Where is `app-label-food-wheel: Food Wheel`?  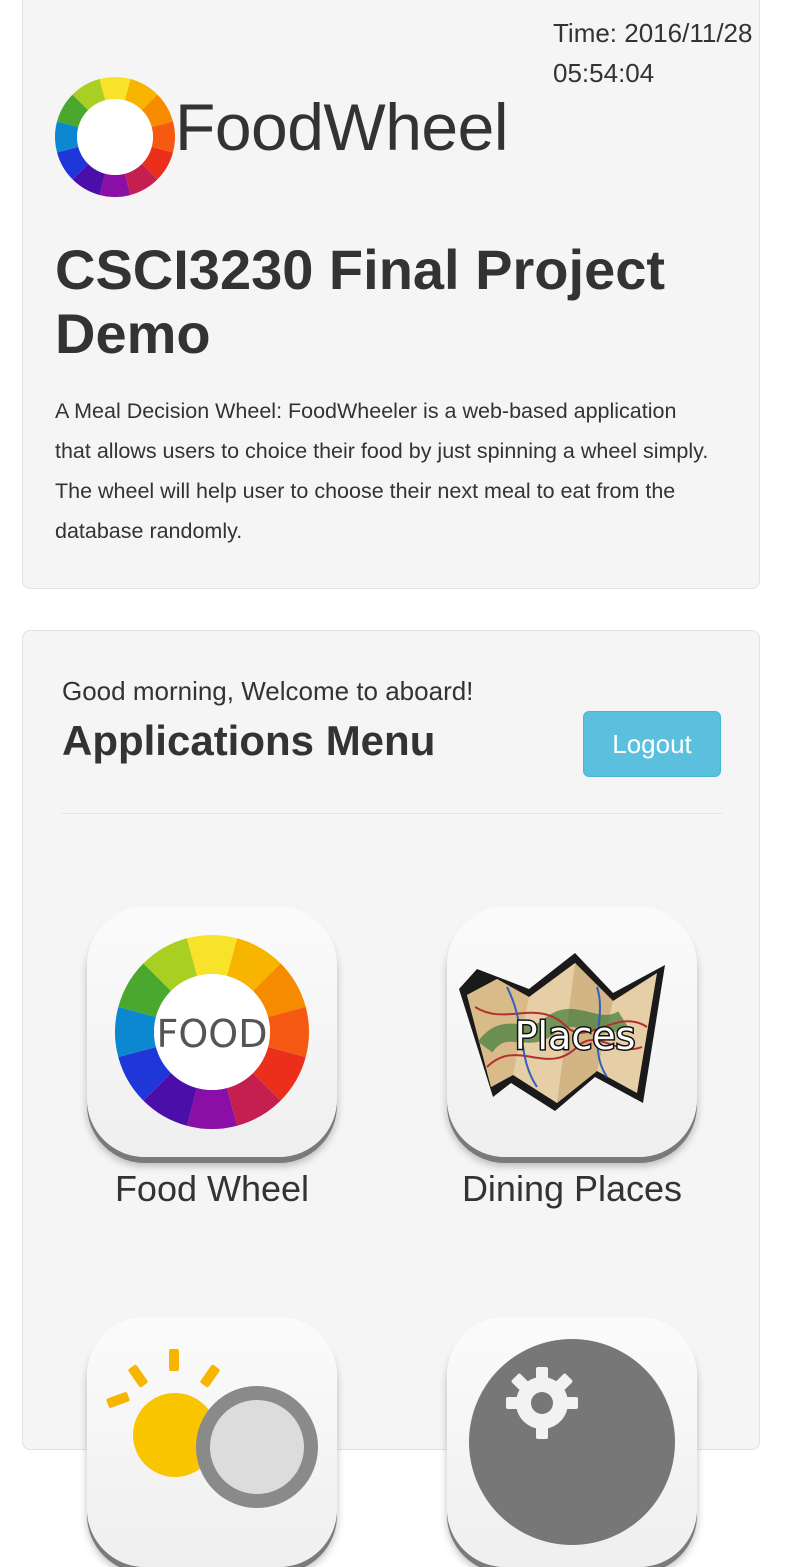
app-label-food-wheel: Food Wheel is located at coordinates (212, 1189).